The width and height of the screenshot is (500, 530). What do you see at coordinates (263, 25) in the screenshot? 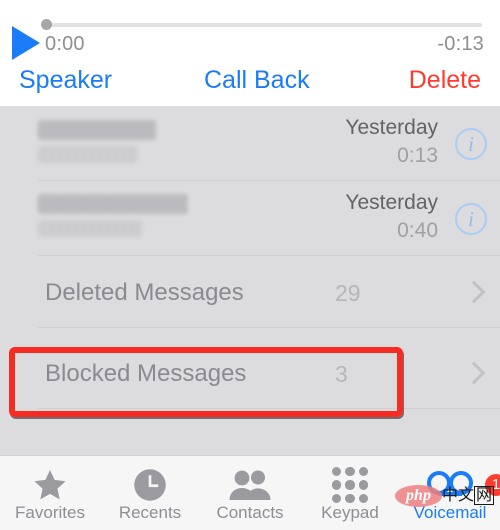
I see `playback-scrubber-track` at bounding box center [263, 25].